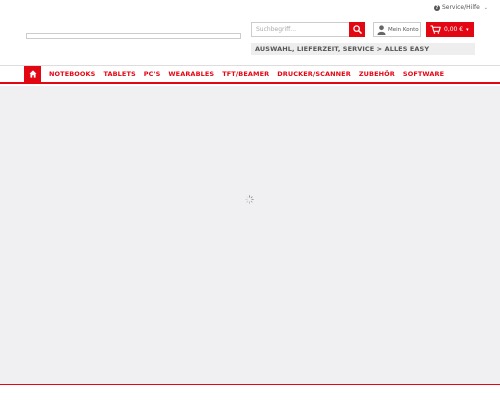 The image size is (500, 400). I want to click on nav-item-tft-beamer: TFT/BEAMER, so click(245, 74).